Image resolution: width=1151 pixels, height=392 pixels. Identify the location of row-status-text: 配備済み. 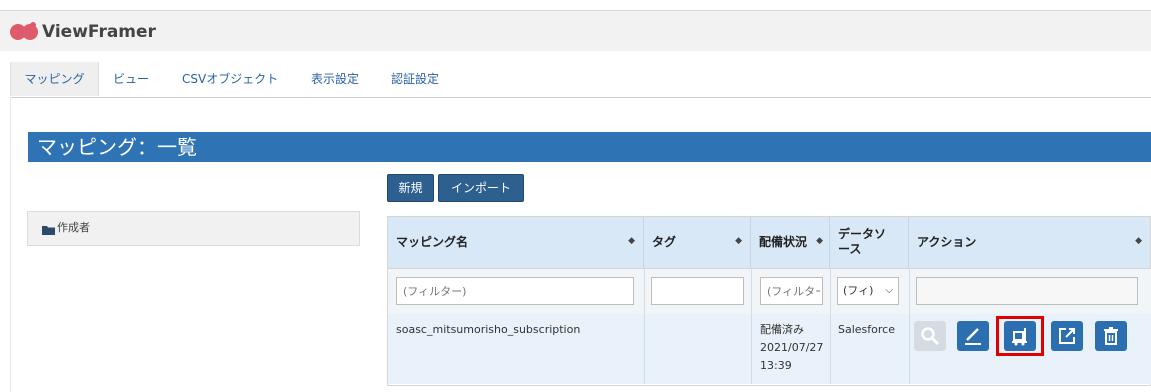
(782, 329).